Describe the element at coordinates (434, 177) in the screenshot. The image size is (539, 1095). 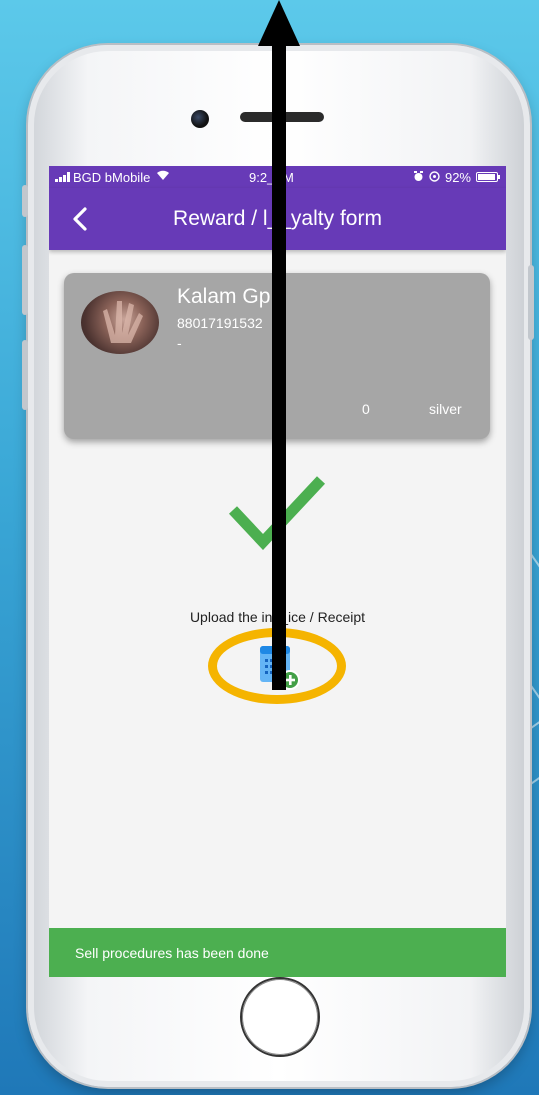
I see `orientation-lock-icon` at that location.